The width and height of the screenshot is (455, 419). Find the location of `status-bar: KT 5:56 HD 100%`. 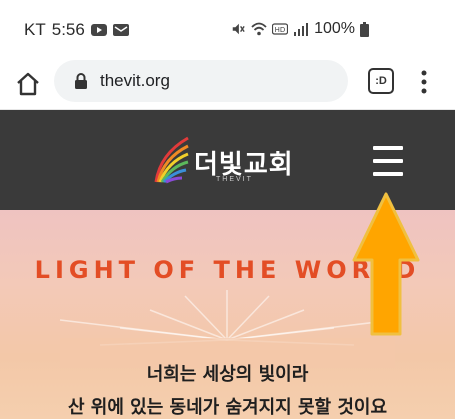

status-bar: KT 5:56 HD 100% is located at coordinates (227, 30).